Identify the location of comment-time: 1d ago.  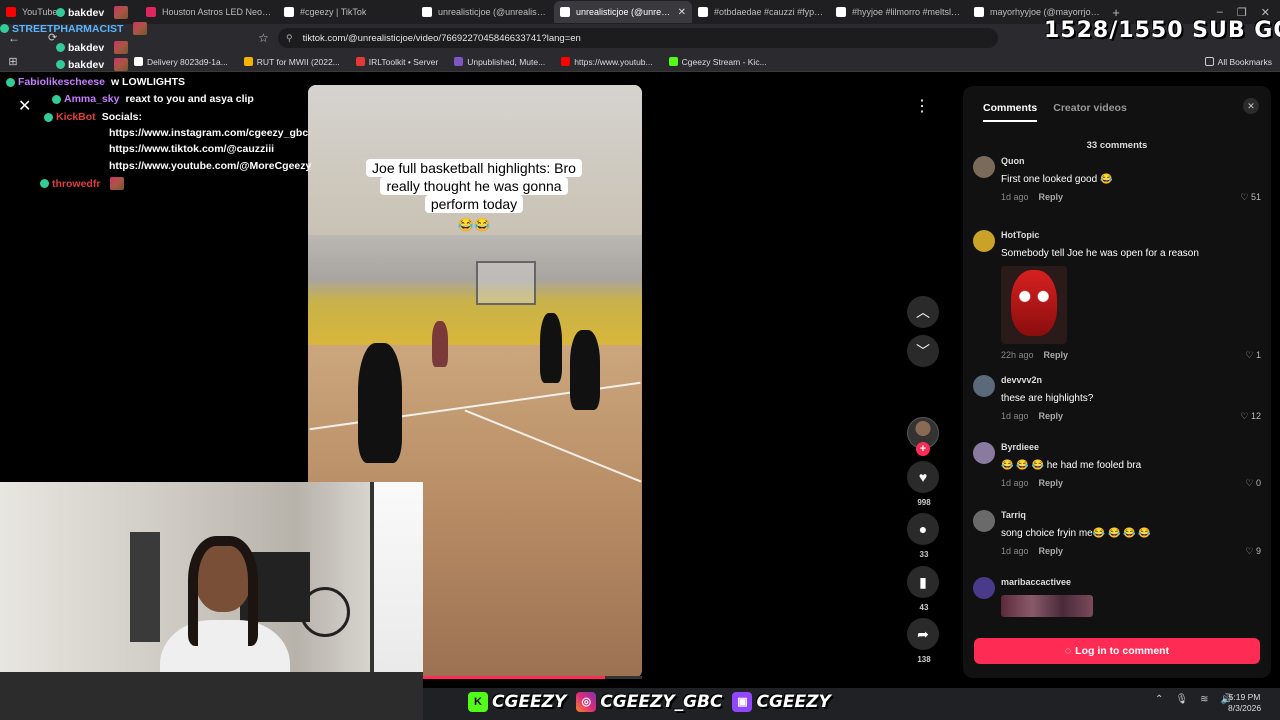
(1015, 483).